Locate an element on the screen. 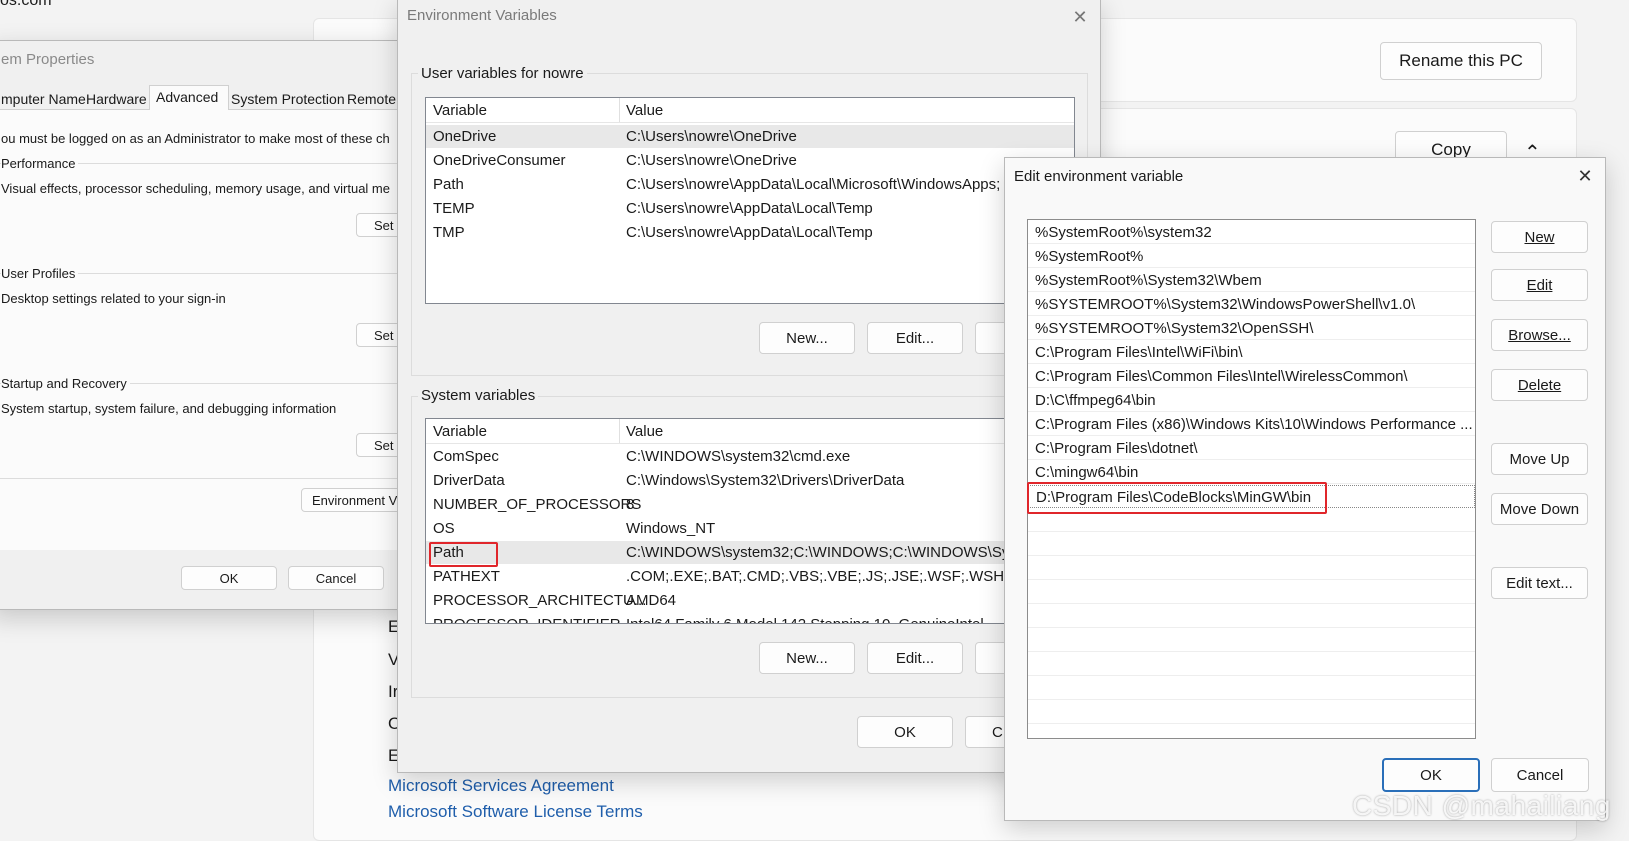 The height and width of the screenshot is (841, 1629). var-value: C:\Users\nowre\OneDrive is located at coordinates (711, 136).